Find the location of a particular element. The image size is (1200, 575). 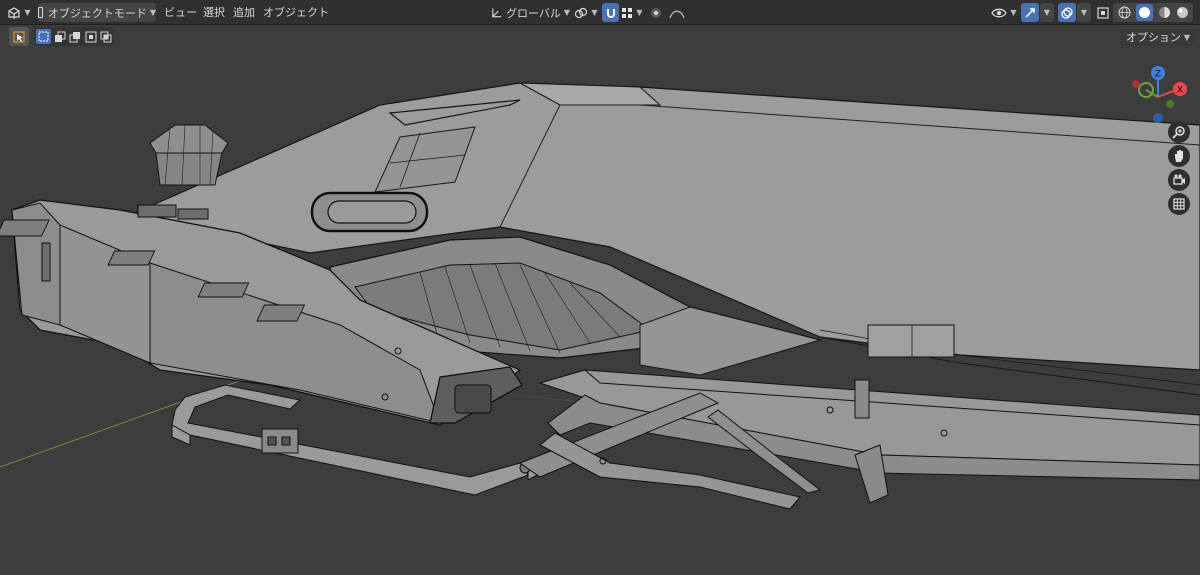

falloff-curve-icon is located at coordinates (677, 14).